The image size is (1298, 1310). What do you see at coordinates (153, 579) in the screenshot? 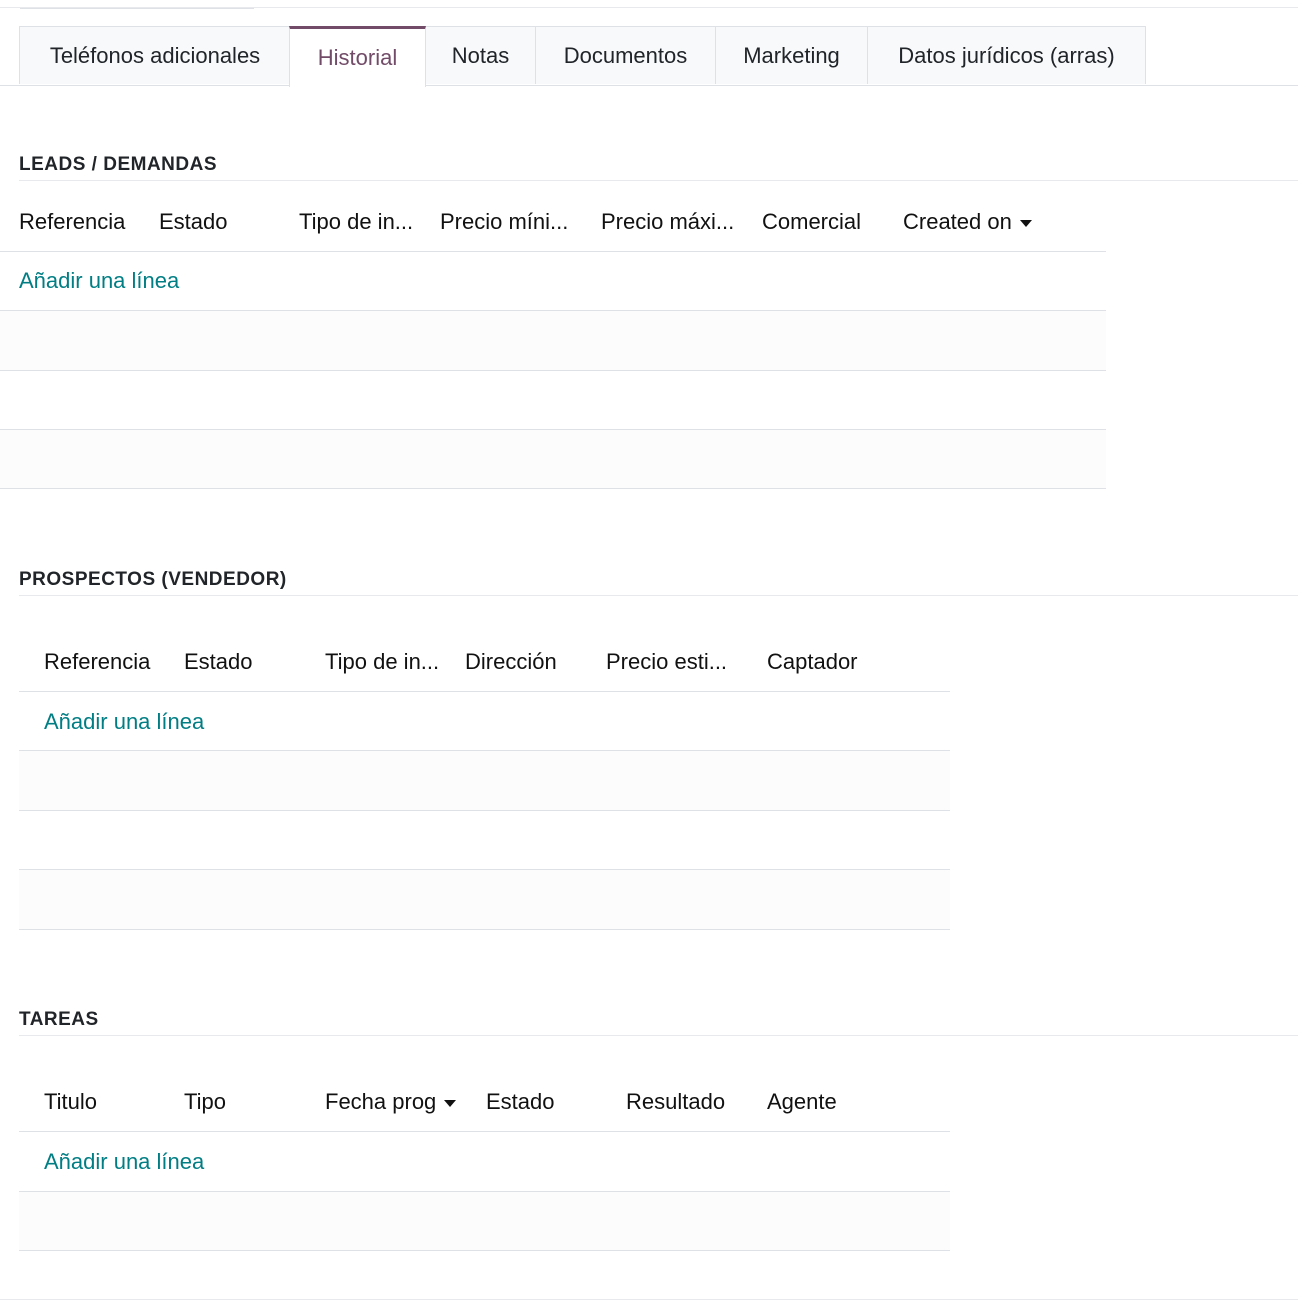
I see `section-title-prospectos: PROSPECTOS (VENDEDOR)` at bounding box center [153, 579].